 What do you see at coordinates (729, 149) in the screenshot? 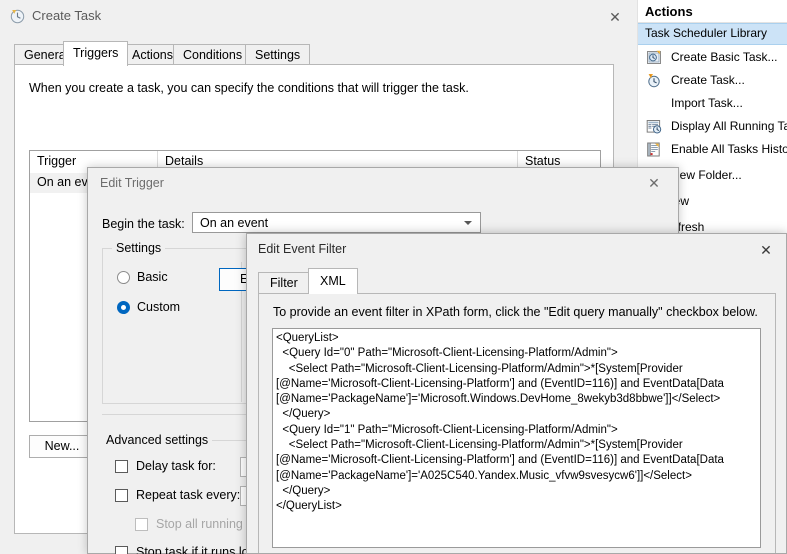
I see `actions-item-label: Enable All Tasks Histor` at bounding box center [729, 149].